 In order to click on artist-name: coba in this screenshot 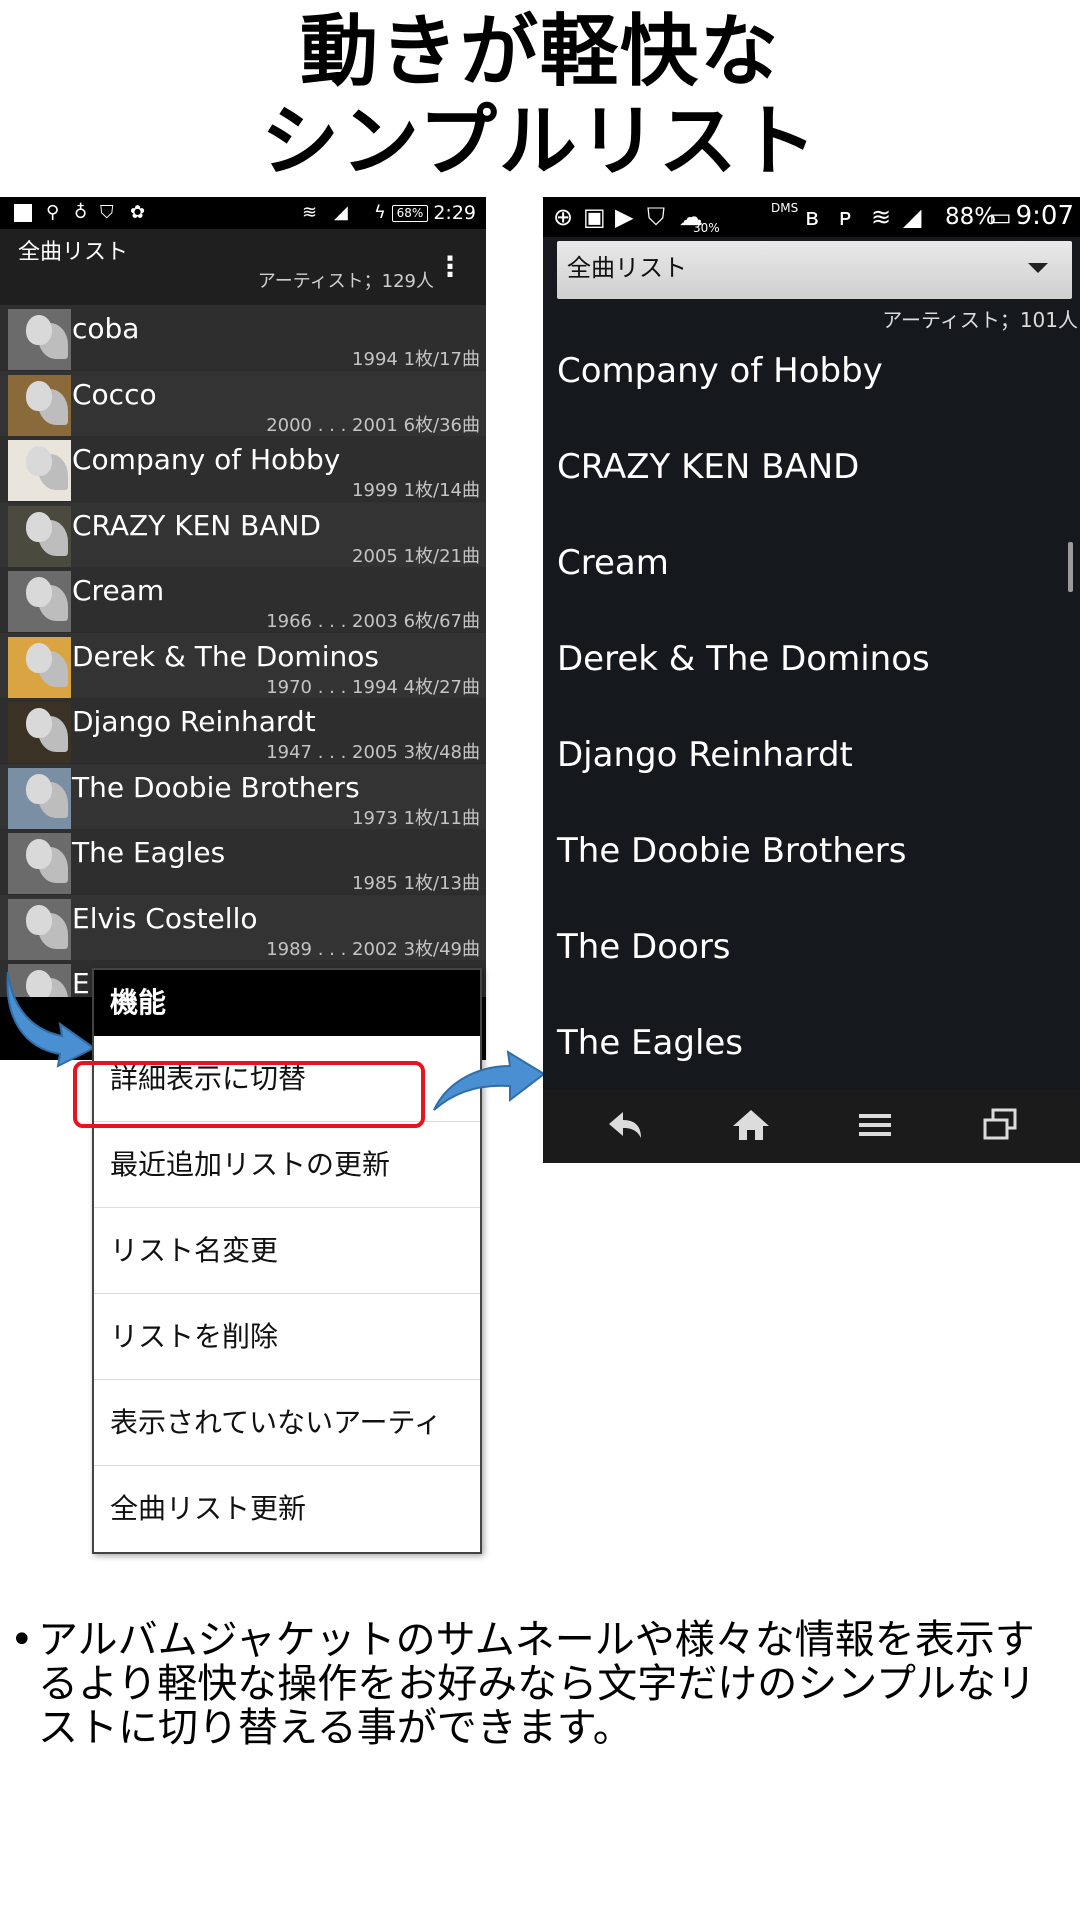, I will do `click(106, 328)`.